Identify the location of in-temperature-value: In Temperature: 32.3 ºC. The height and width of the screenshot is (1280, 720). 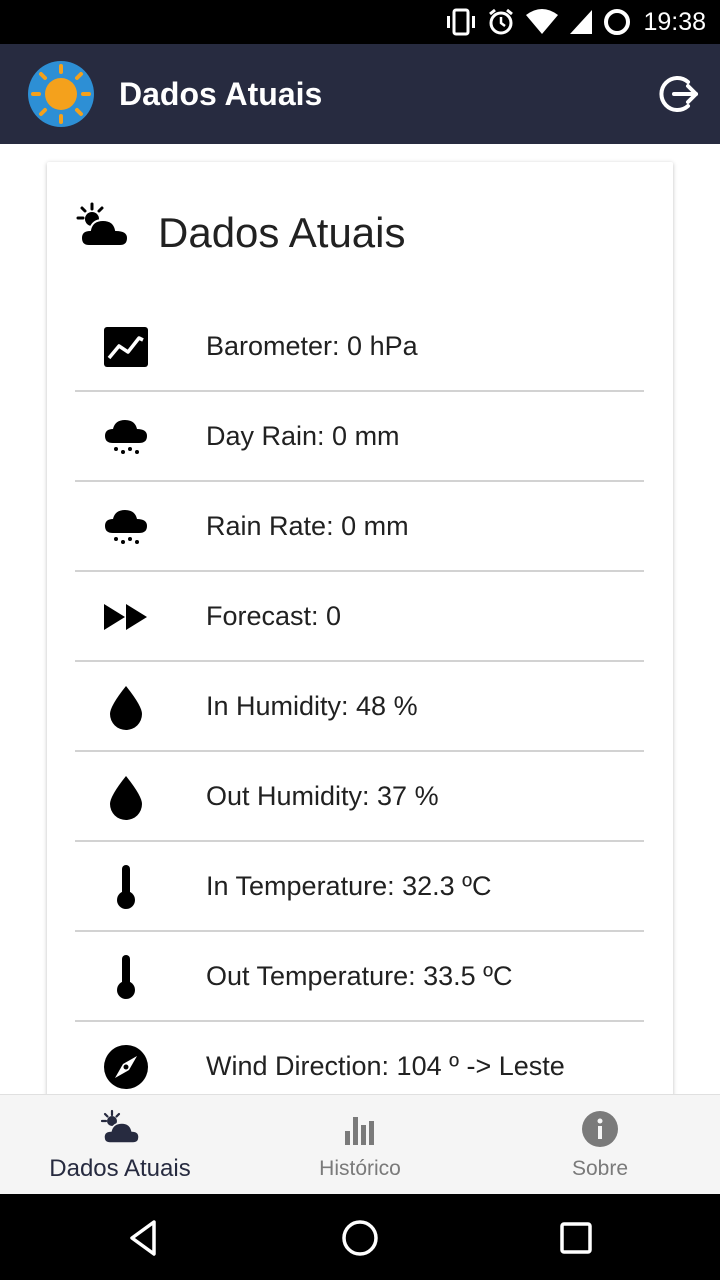
(349, 886).